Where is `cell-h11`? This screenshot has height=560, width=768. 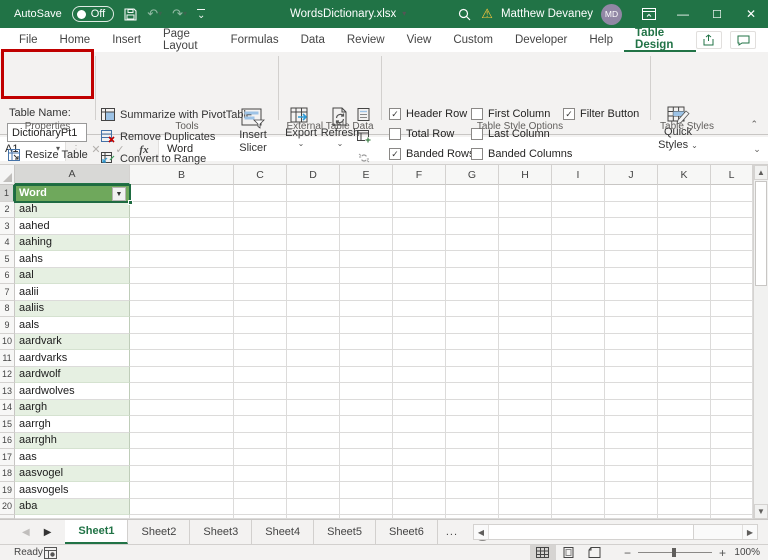 cell-h11 is located at coordinates (525, 358).